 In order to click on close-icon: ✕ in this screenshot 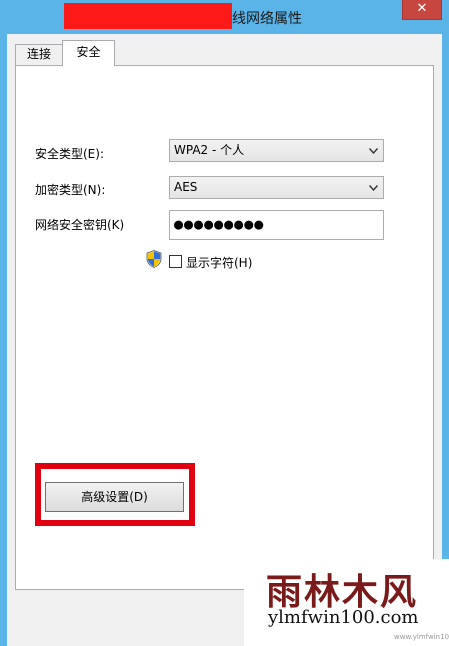, I will do `click(422, 8)`.